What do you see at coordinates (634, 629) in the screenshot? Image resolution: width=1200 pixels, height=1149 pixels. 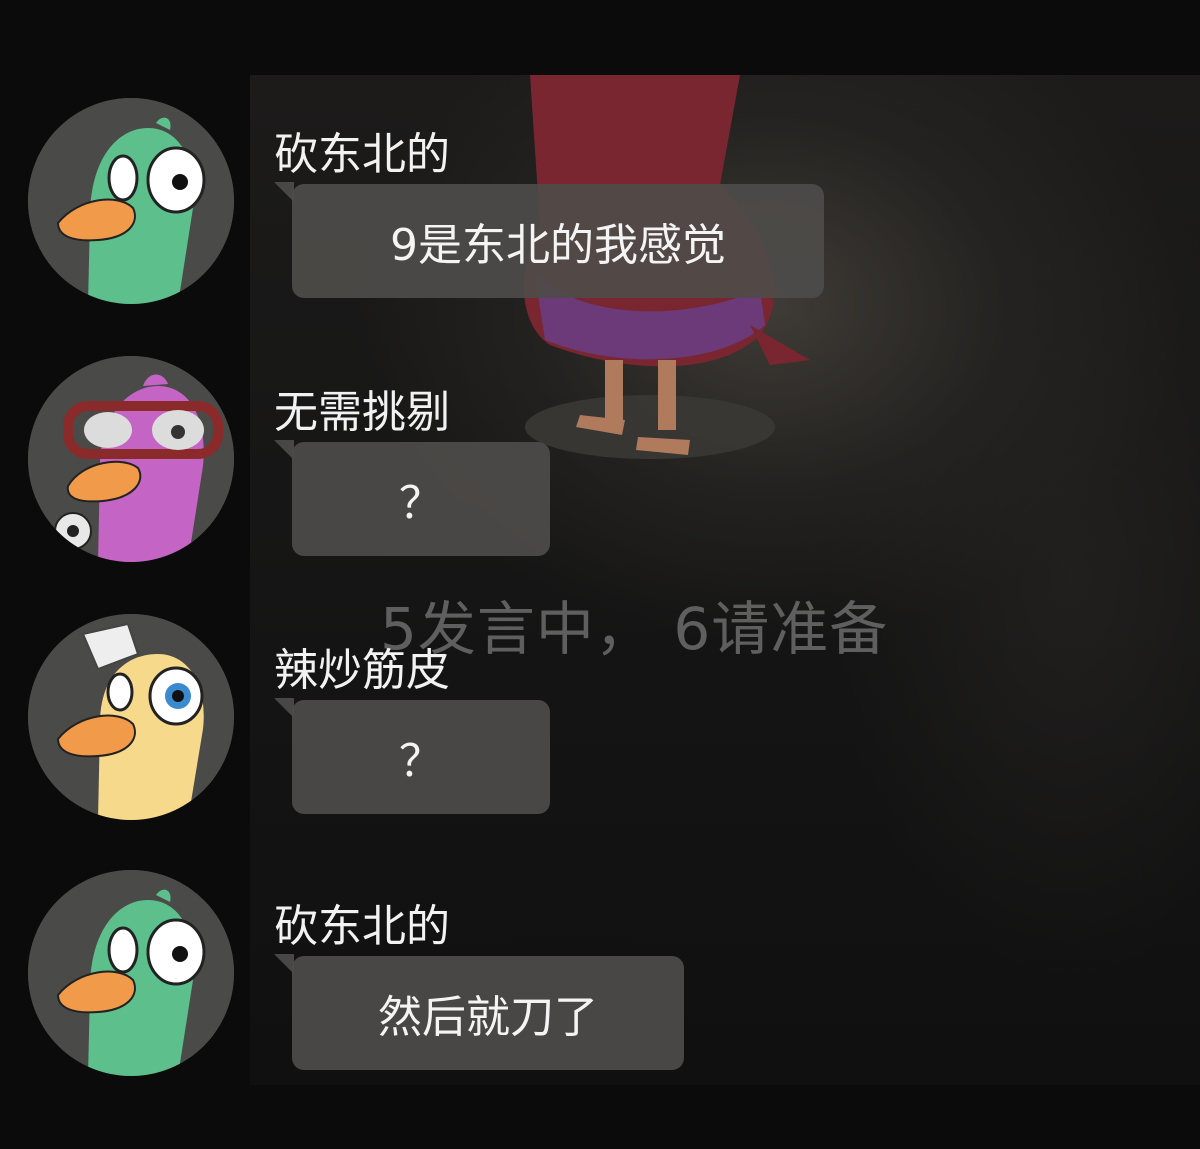 I see `turn-announcement: 5发言中， 6请准备` at bounding box center [634, 629].